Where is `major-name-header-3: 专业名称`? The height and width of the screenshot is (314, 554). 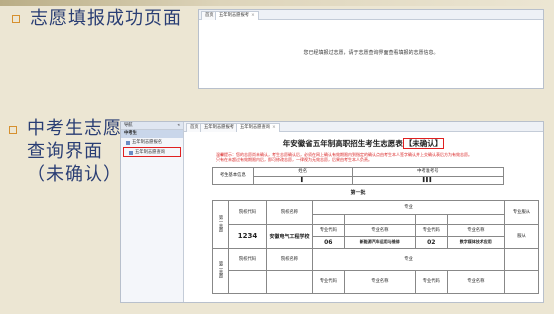
major-name-header-3: 专业名称 is located at coordinates (476, 282).